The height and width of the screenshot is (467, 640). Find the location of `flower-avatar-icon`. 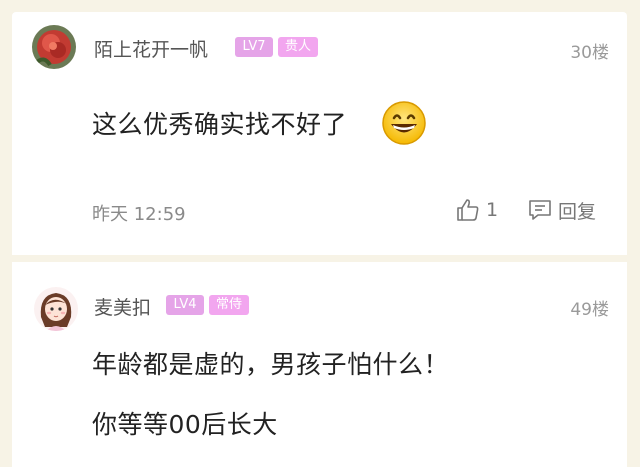

flower-avatar-icon is located at coordinates (54, 47).